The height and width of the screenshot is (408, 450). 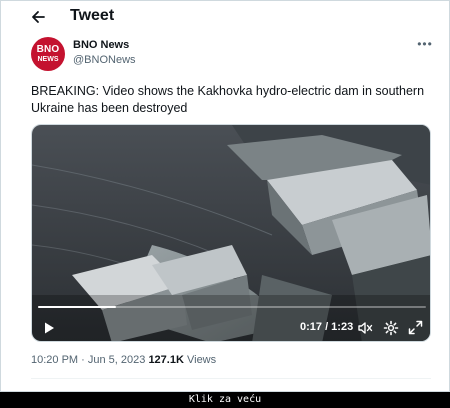 I want to click on fullscreen-icon, so click(x=415, y=327).